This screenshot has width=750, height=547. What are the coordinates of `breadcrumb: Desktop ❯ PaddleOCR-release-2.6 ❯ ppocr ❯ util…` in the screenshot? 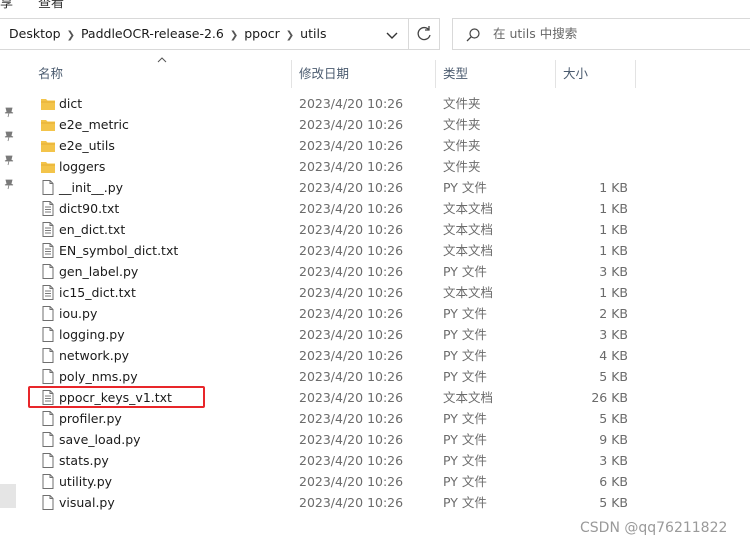 It's located at (167, 34).